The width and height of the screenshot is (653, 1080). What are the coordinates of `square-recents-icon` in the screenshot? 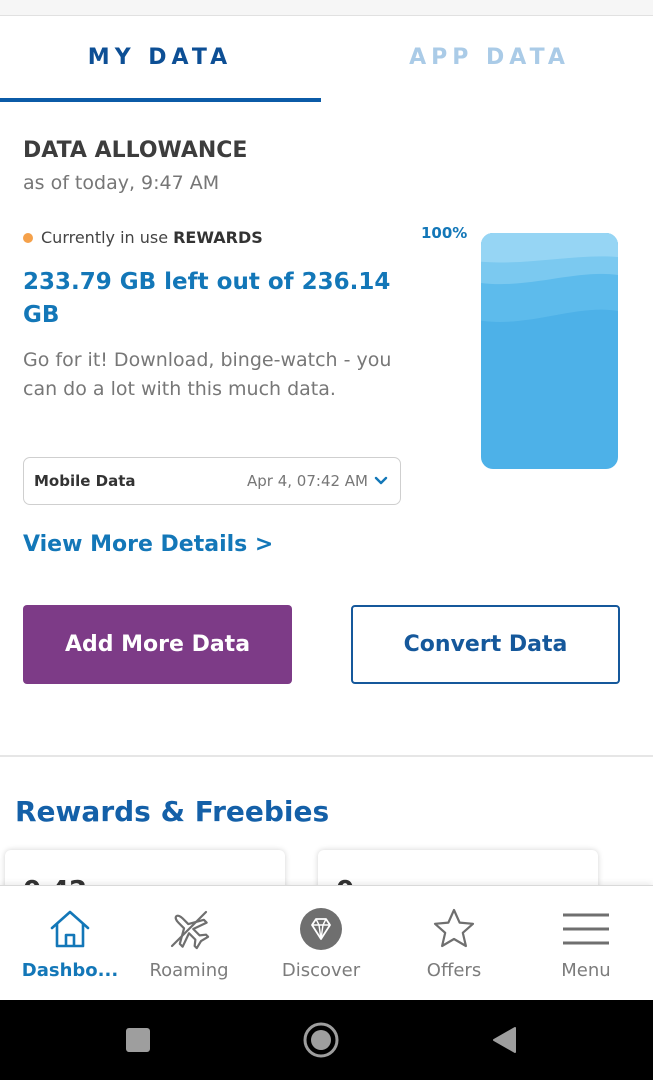 It's located at (138, 1040).